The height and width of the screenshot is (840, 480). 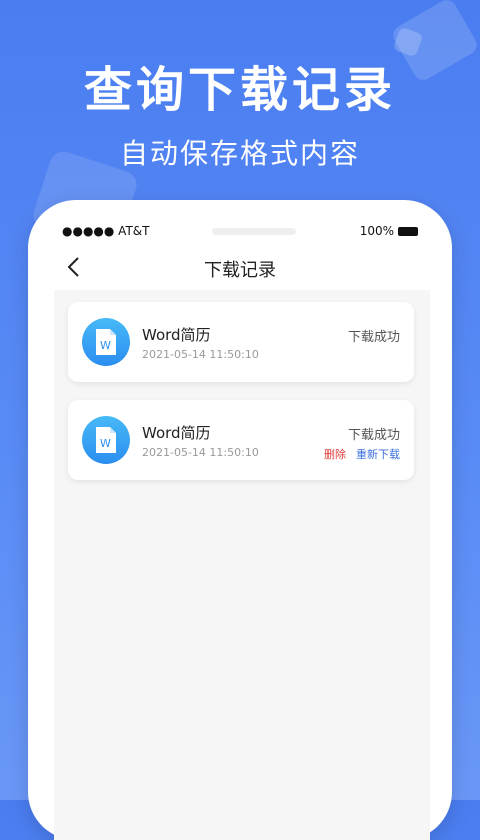 I want to click on list-item: W Word简历 2021-05-14 11:50:10 下载成功, so click(x=241, y=342).